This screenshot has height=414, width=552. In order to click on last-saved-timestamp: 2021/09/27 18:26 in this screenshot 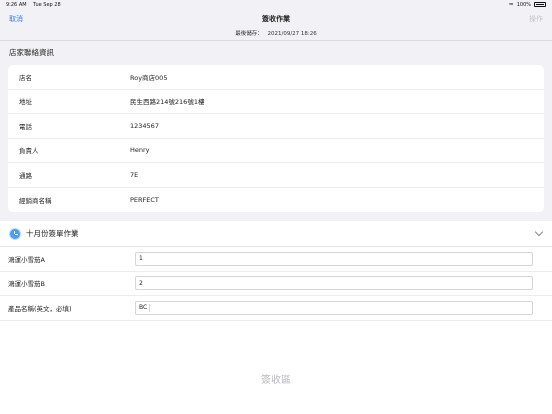, I will do `click(292, 34)`.